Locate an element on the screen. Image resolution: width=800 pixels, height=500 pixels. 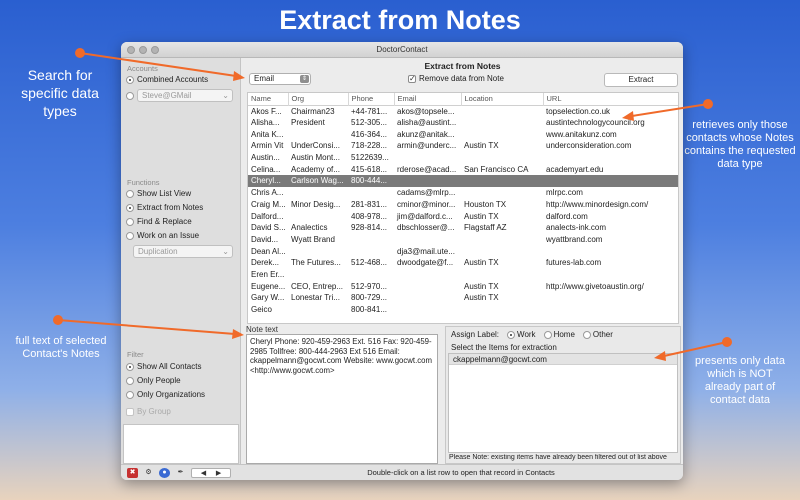
filter-show-all: Show All Contacts is located at coordinates (163, 366).